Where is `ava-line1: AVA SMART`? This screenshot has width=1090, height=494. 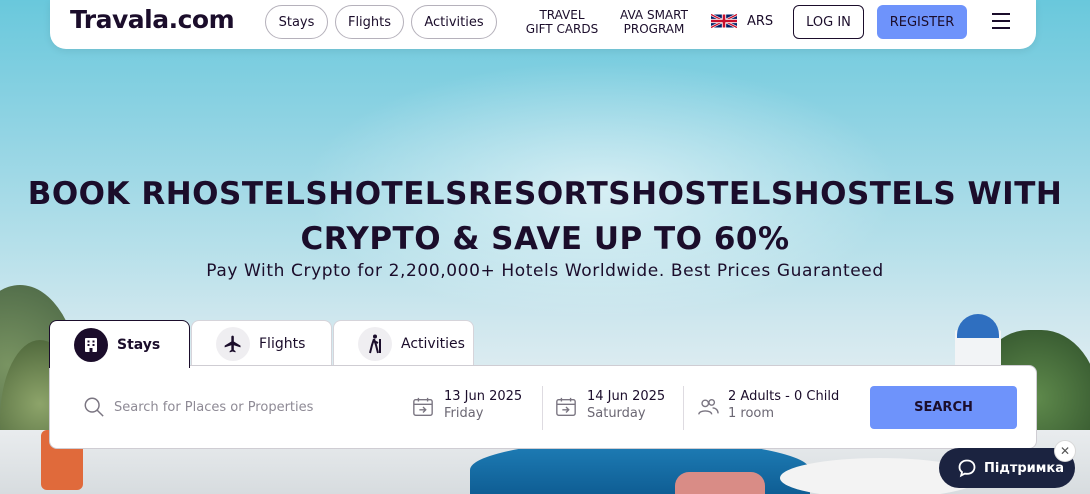
ava-line1: AVA SMART is located at coordinates (654, 15).